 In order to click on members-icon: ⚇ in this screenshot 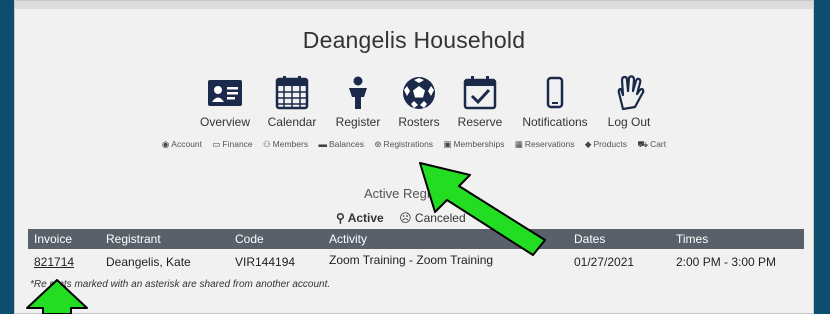, I will do `click(267, 144)`.